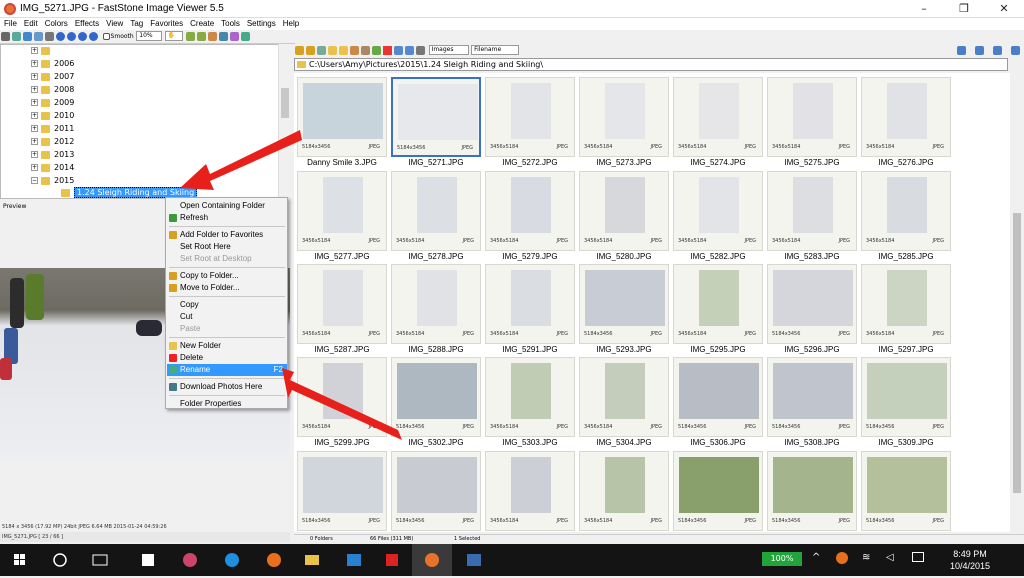  What do you see at coordinates (782, 559) in the screenshot?
I see `battery-indicator: 100%` at bounding box center [782, 559].